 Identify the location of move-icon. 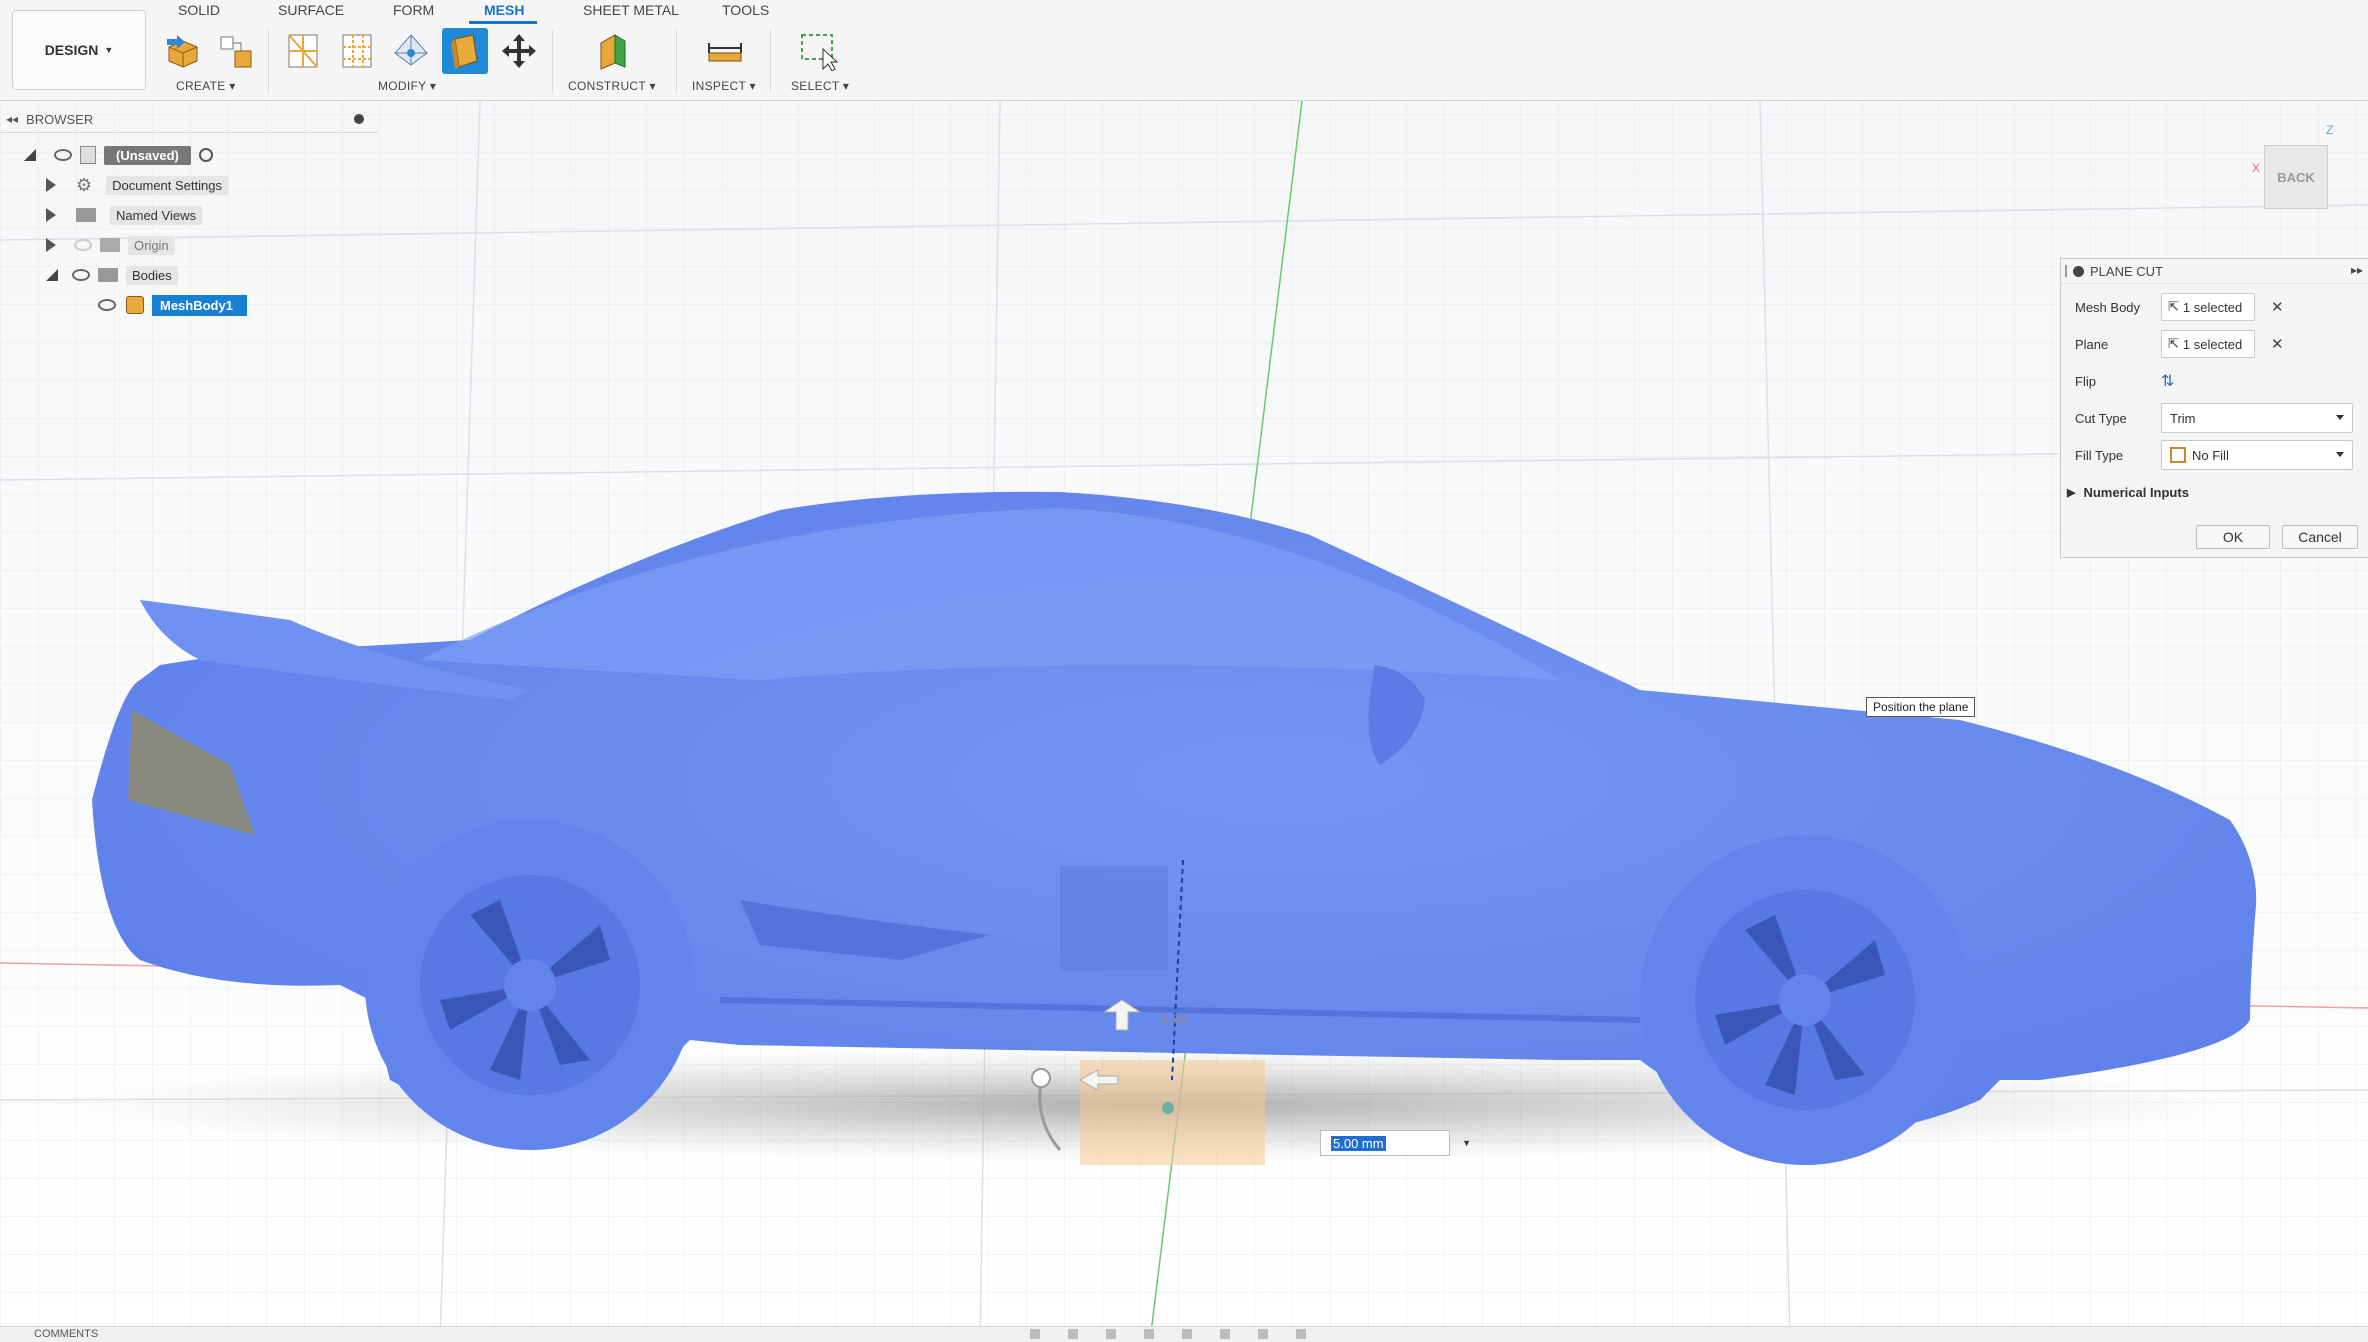
(519, 51).